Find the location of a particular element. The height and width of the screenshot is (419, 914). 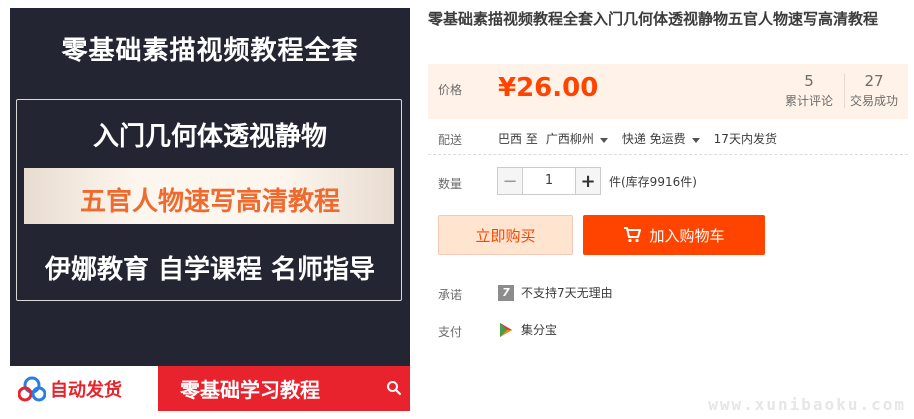

jifenbao-icon is located at coordinates (506, 329).